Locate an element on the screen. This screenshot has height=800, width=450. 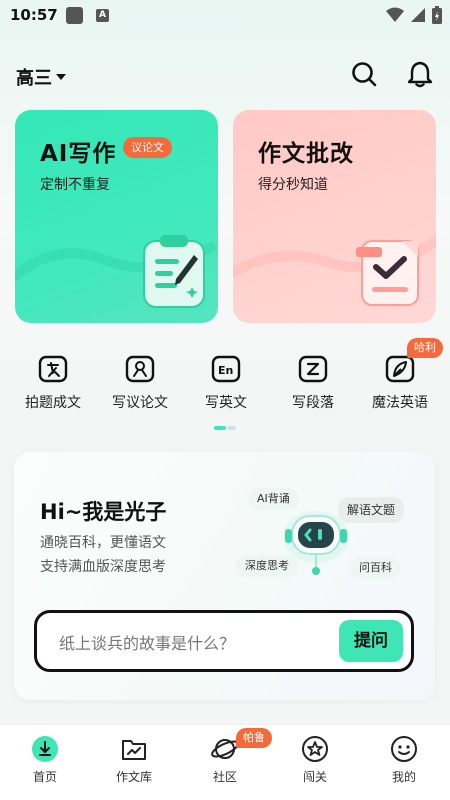
nav-challenge: 闯关 is located at coordinates (315, 760).